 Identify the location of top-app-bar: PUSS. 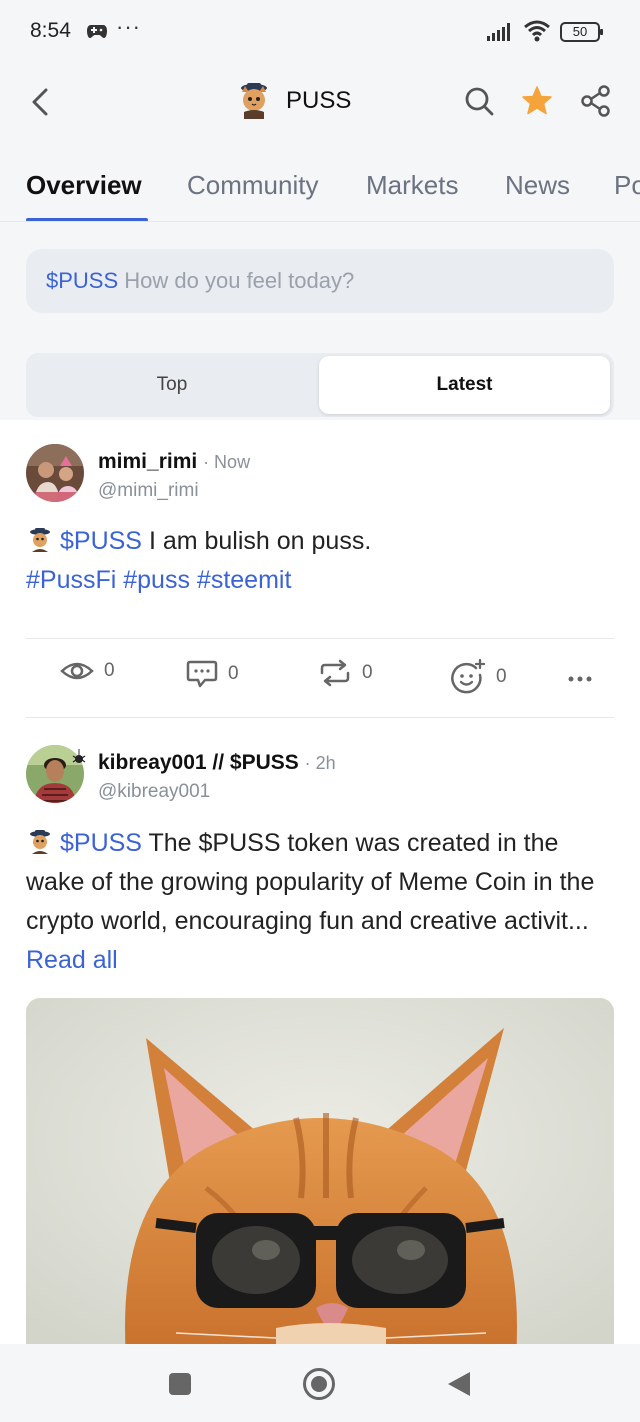
(320, 102).